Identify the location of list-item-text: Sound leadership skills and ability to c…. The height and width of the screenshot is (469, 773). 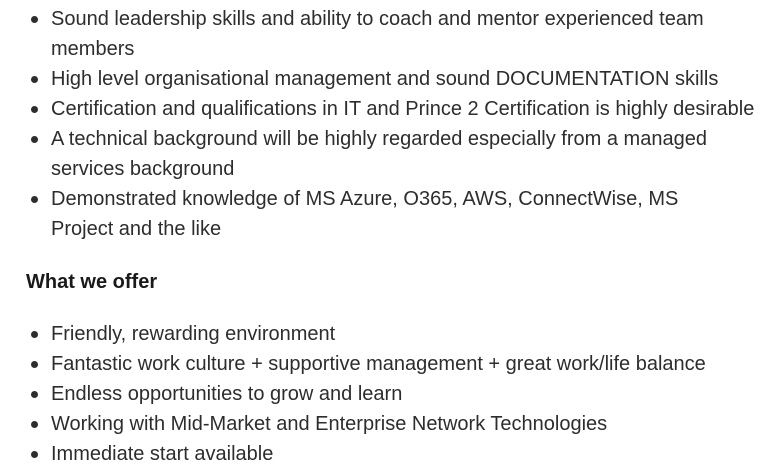
(377, 34).